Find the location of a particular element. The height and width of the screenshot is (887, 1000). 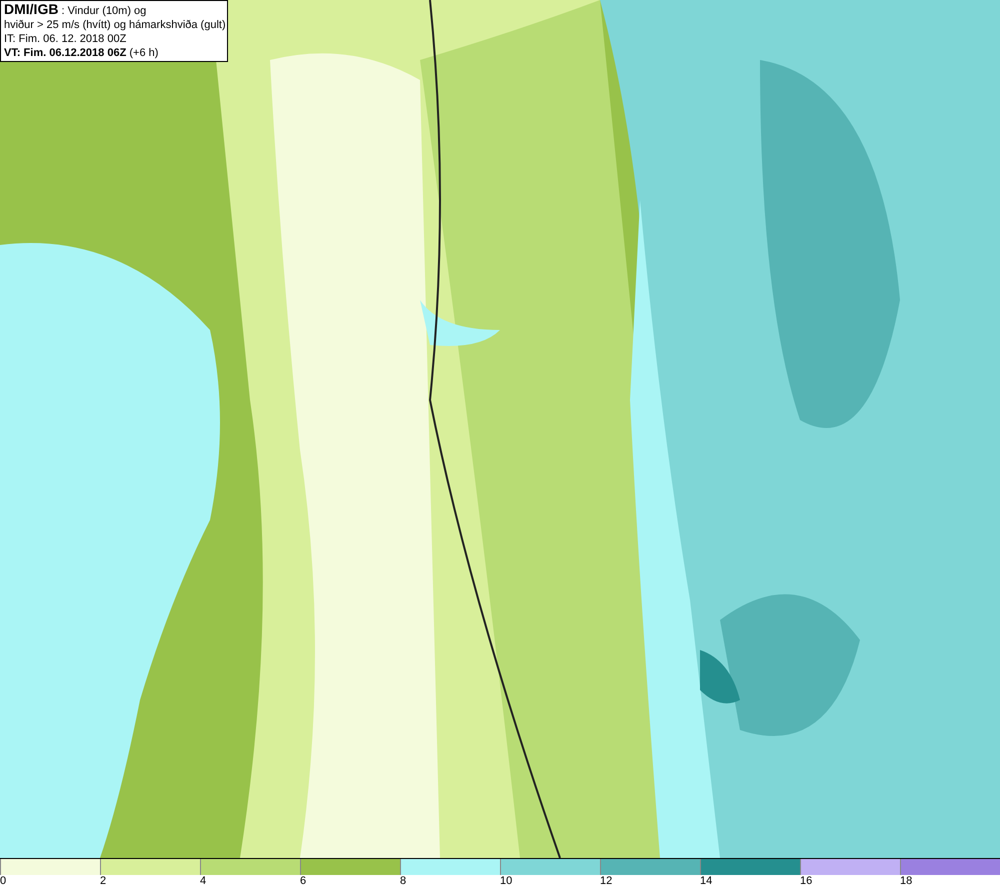

legend-label: 10 is located at coordinates (506, 881).